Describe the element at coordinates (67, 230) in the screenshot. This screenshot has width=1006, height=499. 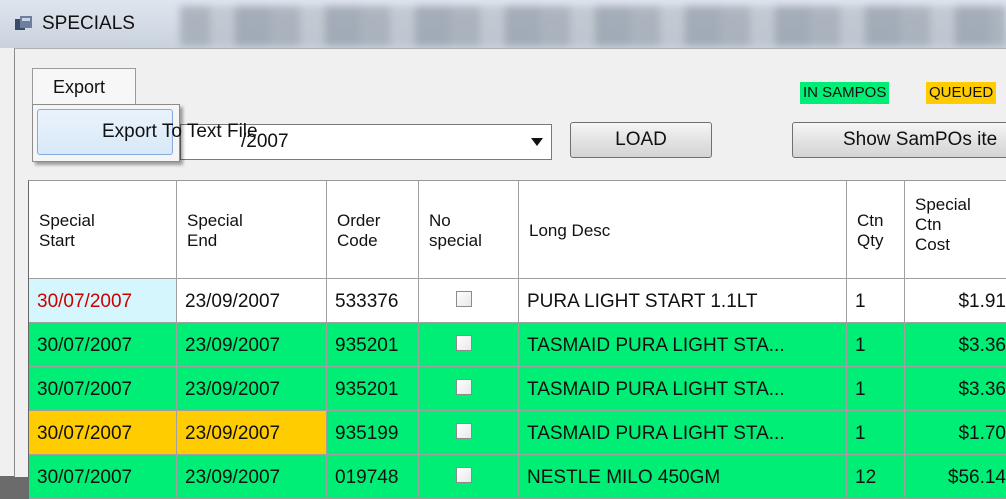
I see `column-header-label: Special Start` at that location.